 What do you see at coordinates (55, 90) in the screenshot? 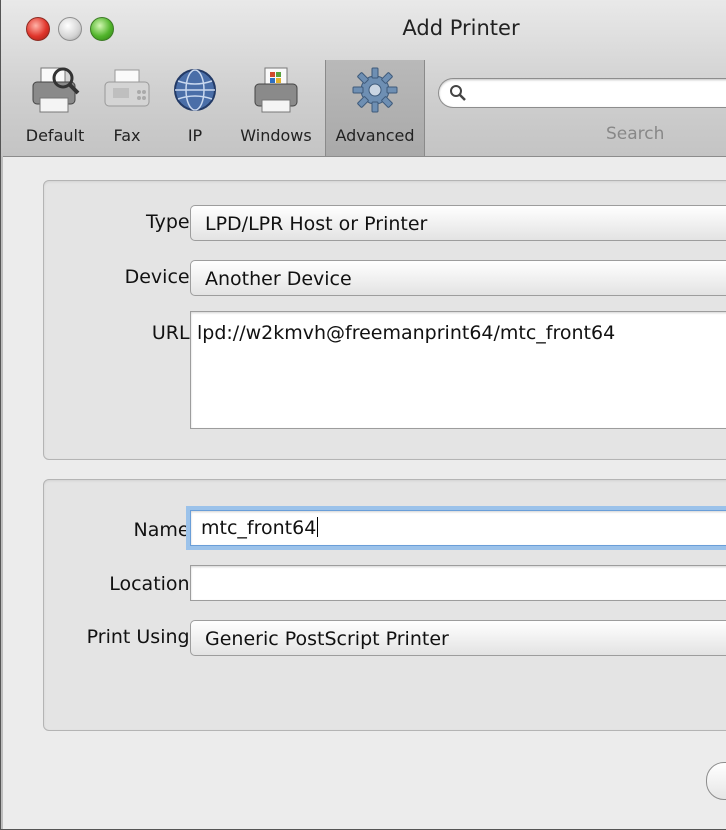
I see `default-printer-icon` at bounding box center [55, 90].